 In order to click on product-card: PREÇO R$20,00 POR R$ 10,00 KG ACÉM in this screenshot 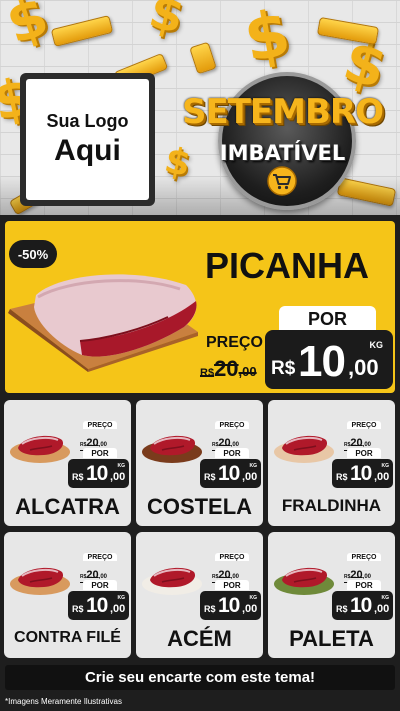, I will do `click(199, 595)`.